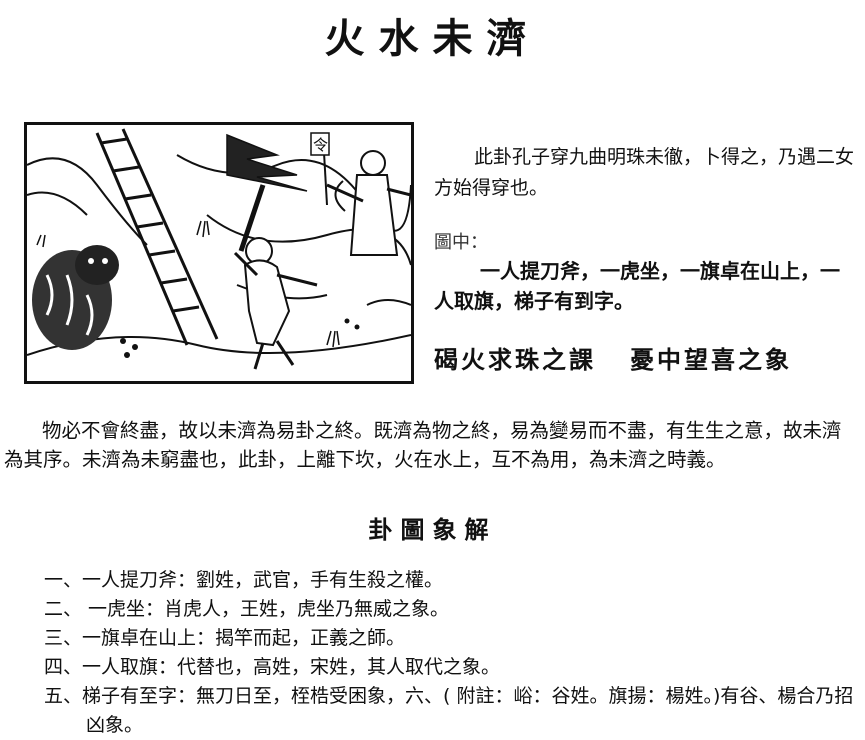  Describe the element at coordinates (75, 297) in the screenshot. I see `tiger-figure` at that location.